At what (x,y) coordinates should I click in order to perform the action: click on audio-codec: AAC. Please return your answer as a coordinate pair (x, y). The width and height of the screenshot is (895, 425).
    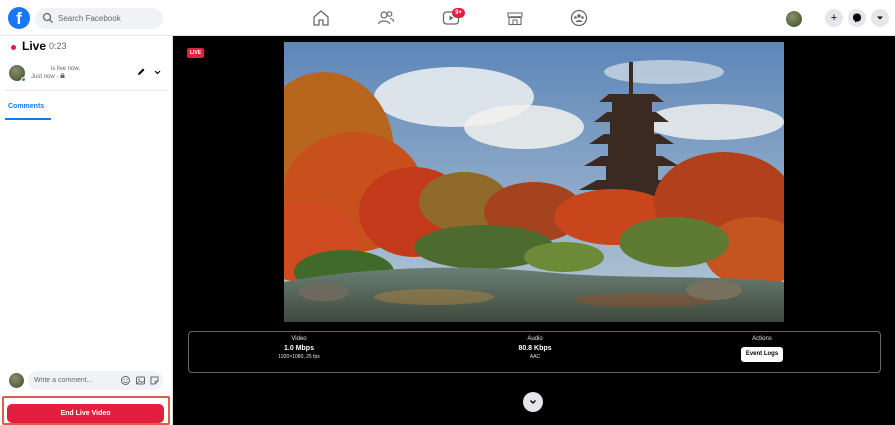
    Looking at the image, I should click on (535, 357).